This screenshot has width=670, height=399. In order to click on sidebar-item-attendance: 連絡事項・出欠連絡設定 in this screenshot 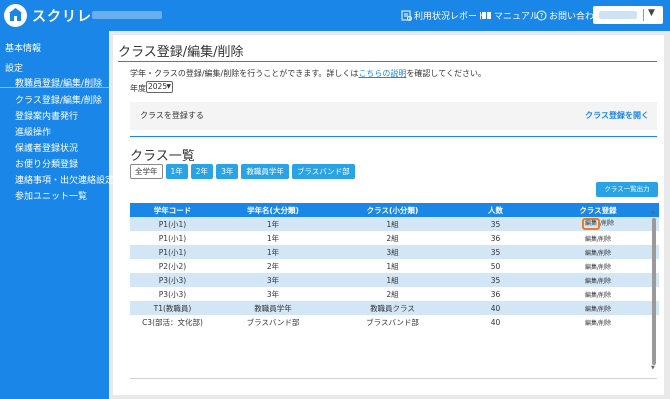, I will do `click(64, 179)`.